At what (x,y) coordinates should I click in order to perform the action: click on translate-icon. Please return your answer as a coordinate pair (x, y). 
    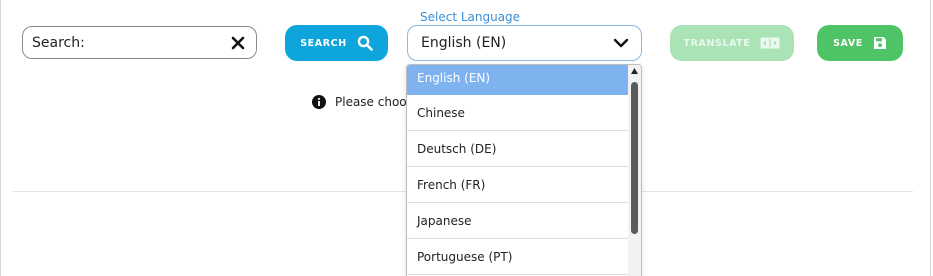
    Looking at the image, I should click on (770, 43).